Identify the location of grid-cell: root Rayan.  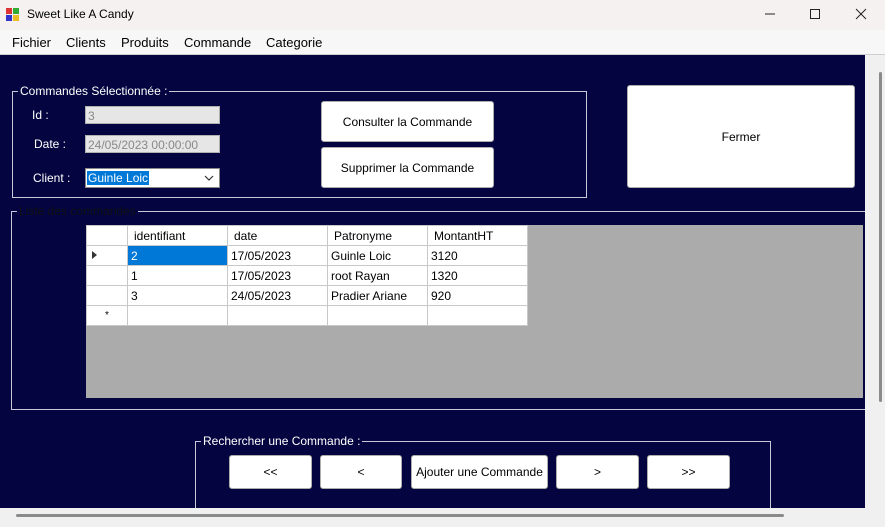
(377, 275).